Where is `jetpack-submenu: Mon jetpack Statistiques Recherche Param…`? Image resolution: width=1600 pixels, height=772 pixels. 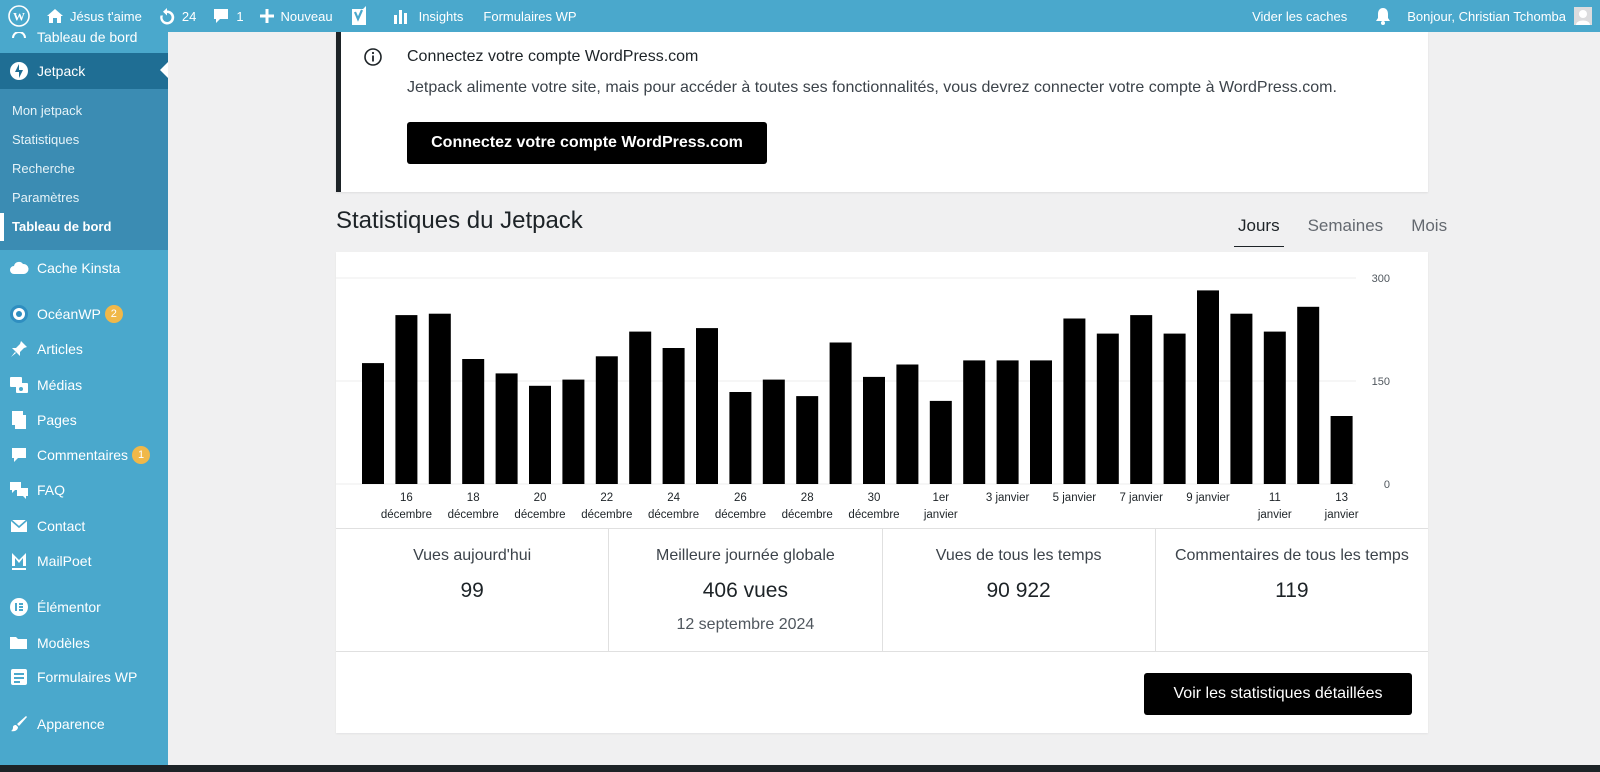
jetpack-submenu: Mon jetpack Statistiques Recherche Param… is located at coordinates (84, 169).